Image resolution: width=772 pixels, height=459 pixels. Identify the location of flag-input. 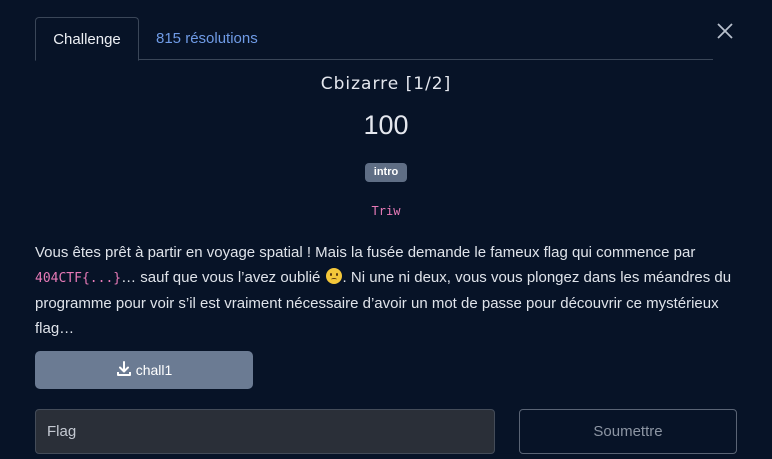
(265, 431).